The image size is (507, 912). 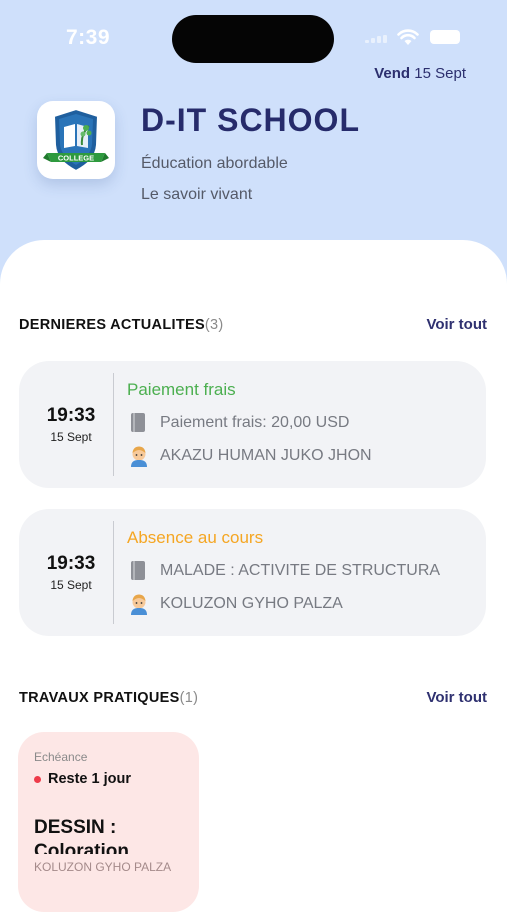 I want to click on news-detail: Paiement frais: 20,00 USD, so click(x=255, y=422).